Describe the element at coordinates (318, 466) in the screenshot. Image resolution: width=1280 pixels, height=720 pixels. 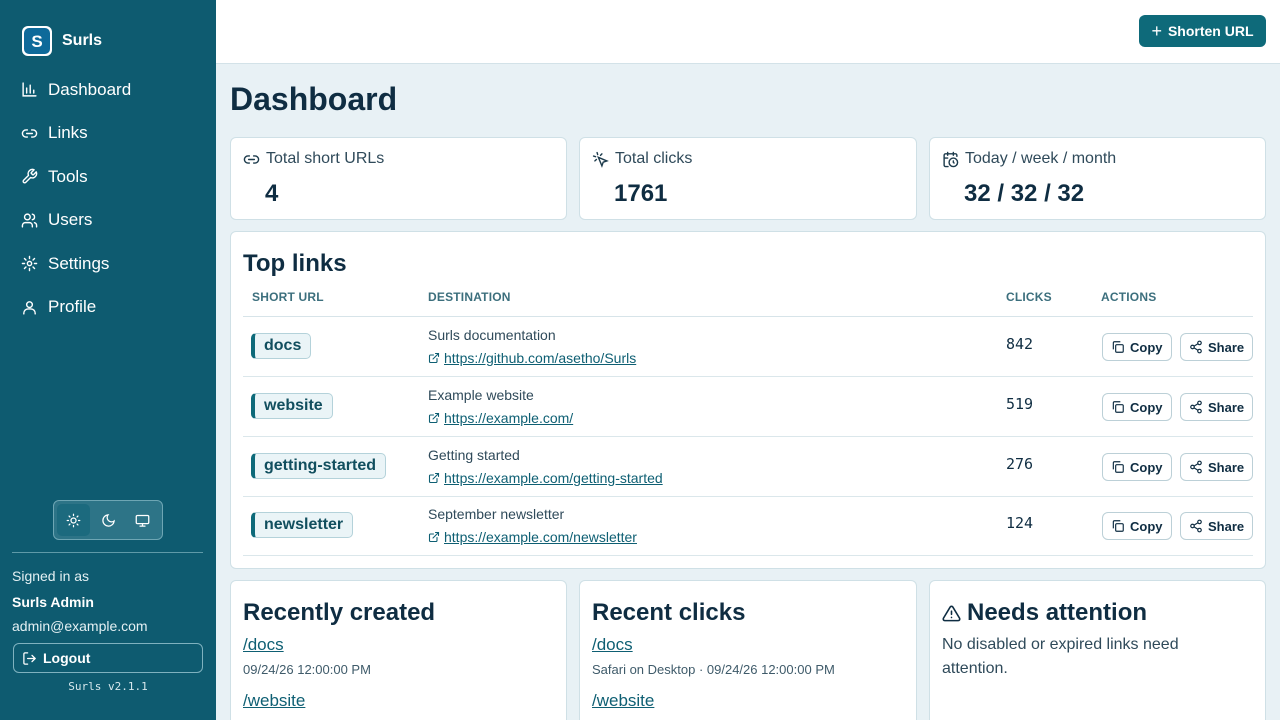
I see `short-url-slug: getting-started` at that location.